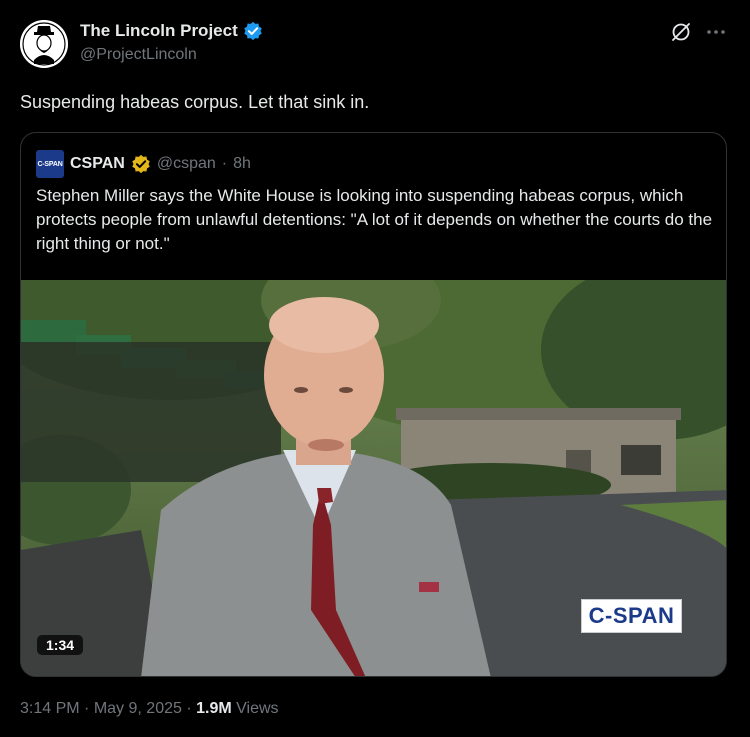 The width and height of the screenshot is (750, 737). What do you see at coordinates (138, 55) in the screenshot?
I see `author-handle: @ProjectLincoln` at bounding box center [138, 55].